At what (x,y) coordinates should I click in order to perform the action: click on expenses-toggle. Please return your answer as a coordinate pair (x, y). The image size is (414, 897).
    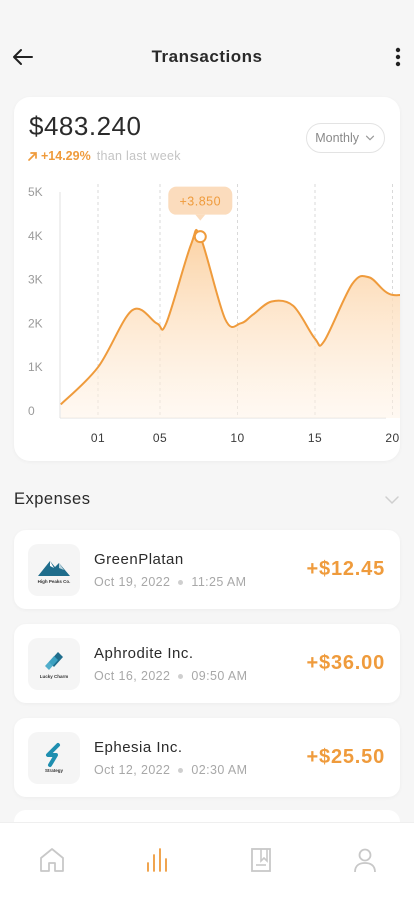
    Looking at the image, I should click on (392, 500).